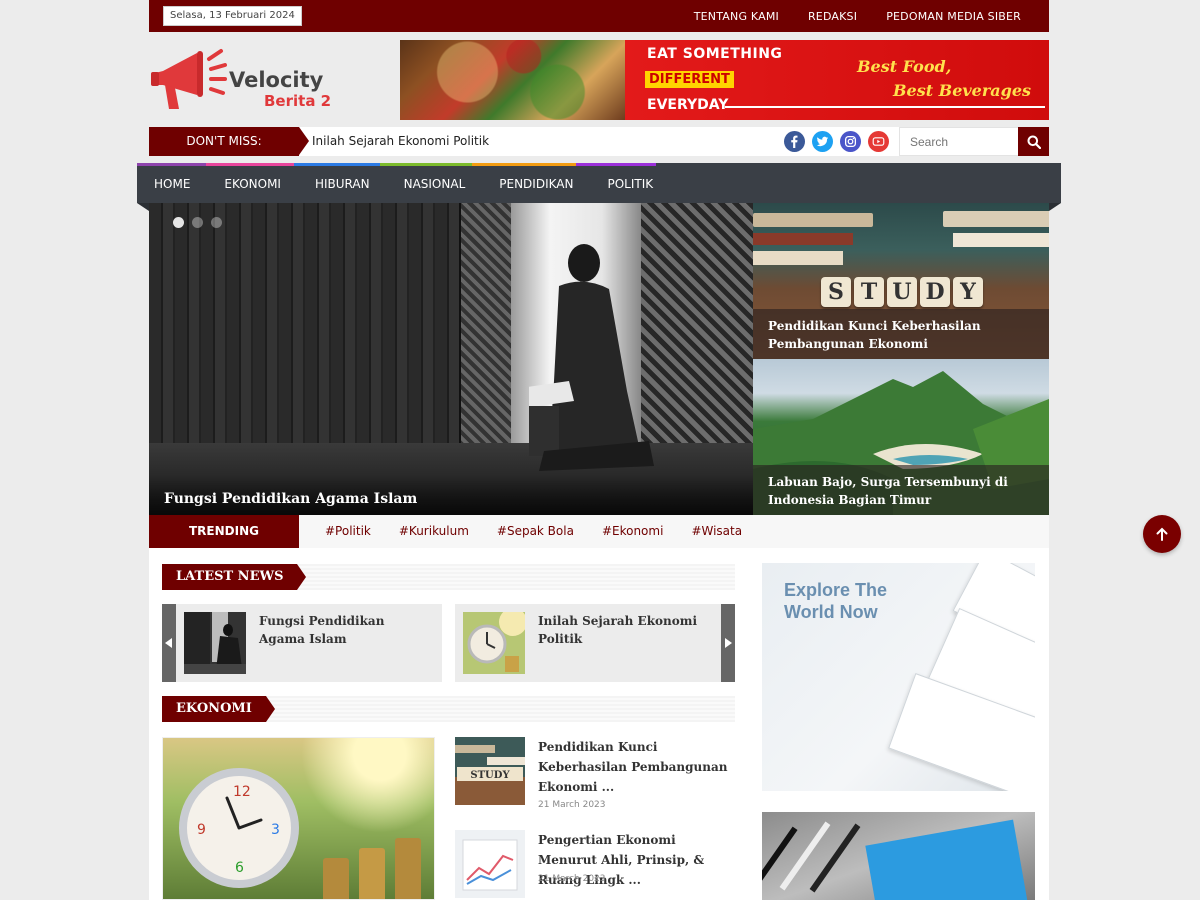 This screenshot has width=1200, height=900. What do you see at coordinates (878, 141) in the screenshot?
I see `youtube-icon` at bounding box center [878, 141].